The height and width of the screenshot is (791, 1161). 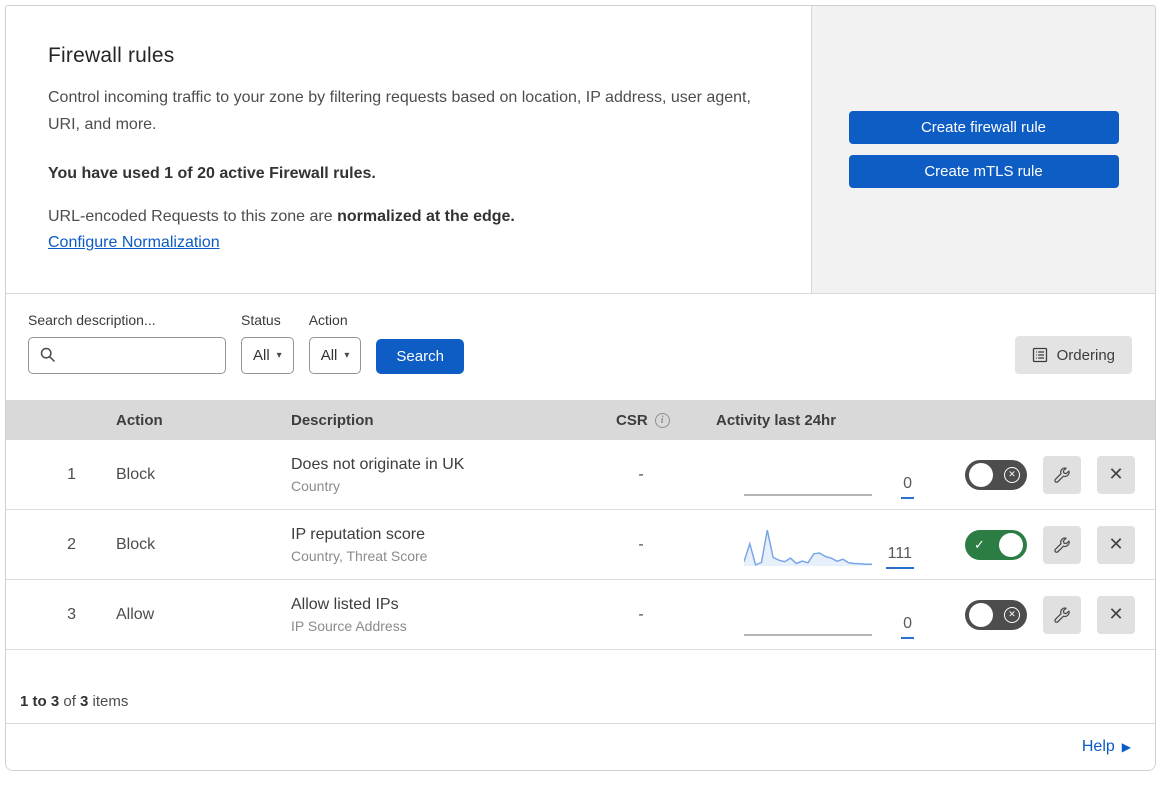 What do you see at coordinates (632, 420) in the screenshot?
I see `csr-column-label: CSR` at bounding box center [632, 420].